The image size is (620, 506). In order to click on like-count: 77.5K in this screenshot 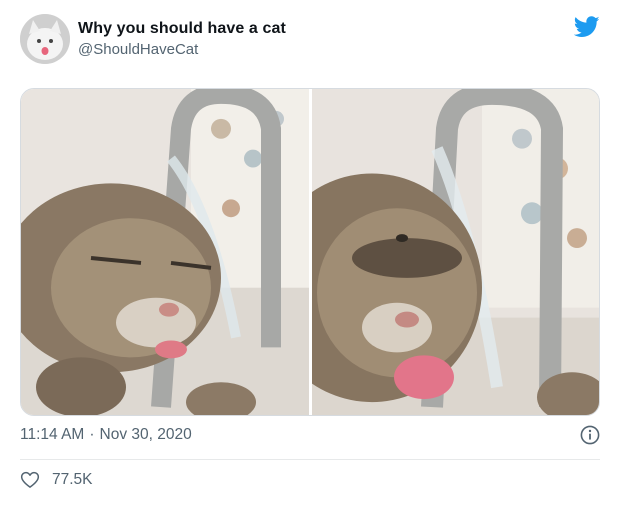, I will do `click(72, 479)`.